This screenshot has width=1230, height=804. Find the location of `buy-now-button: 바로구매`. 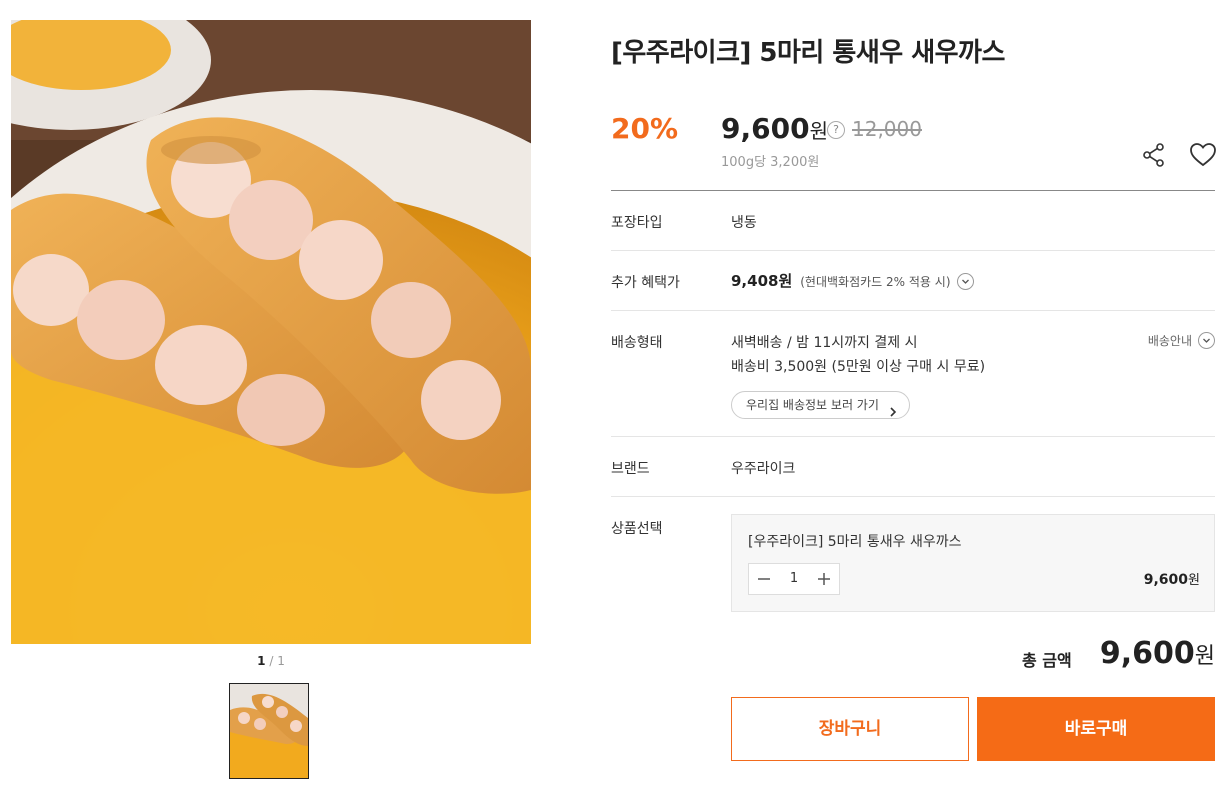

buy-now-button: 바로구매 is located at coordinates (1096, 729).